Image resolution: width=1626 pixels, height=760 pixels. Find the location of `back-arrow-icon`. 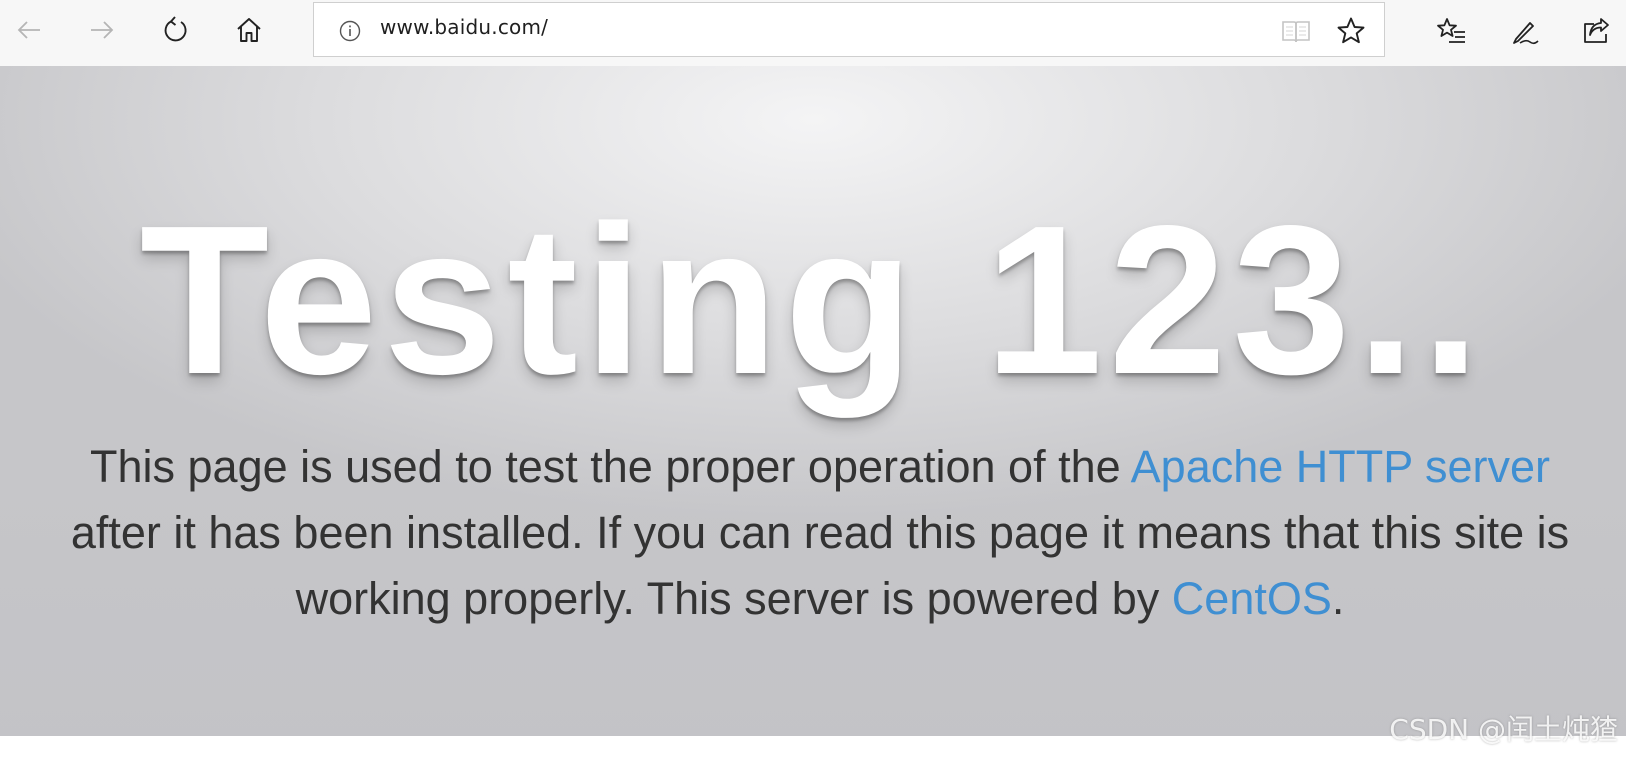

back-arrow-icon is located at coordinates (28, 30).